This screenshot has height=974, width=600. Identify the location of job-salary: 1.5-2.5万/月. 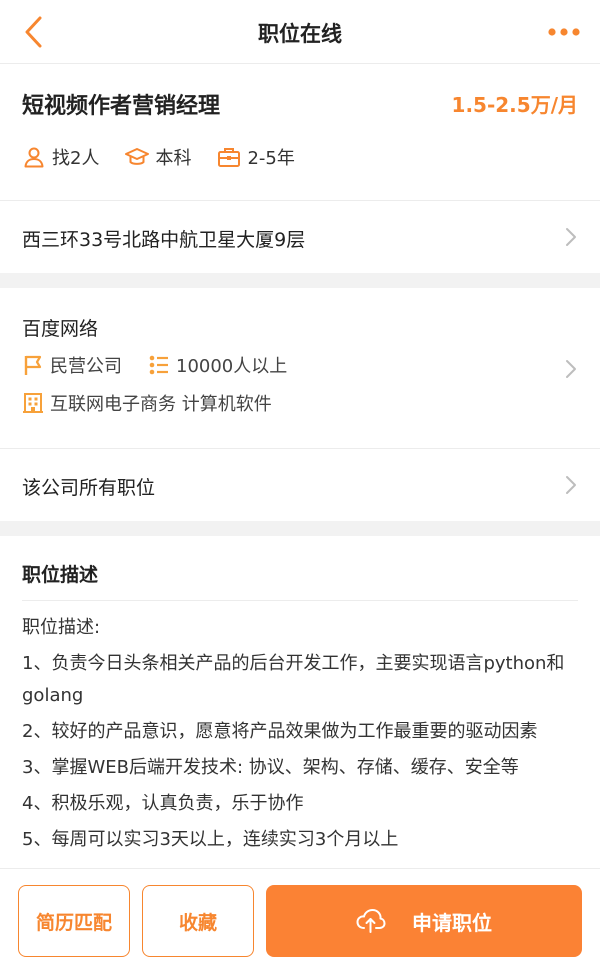
(514, 105).